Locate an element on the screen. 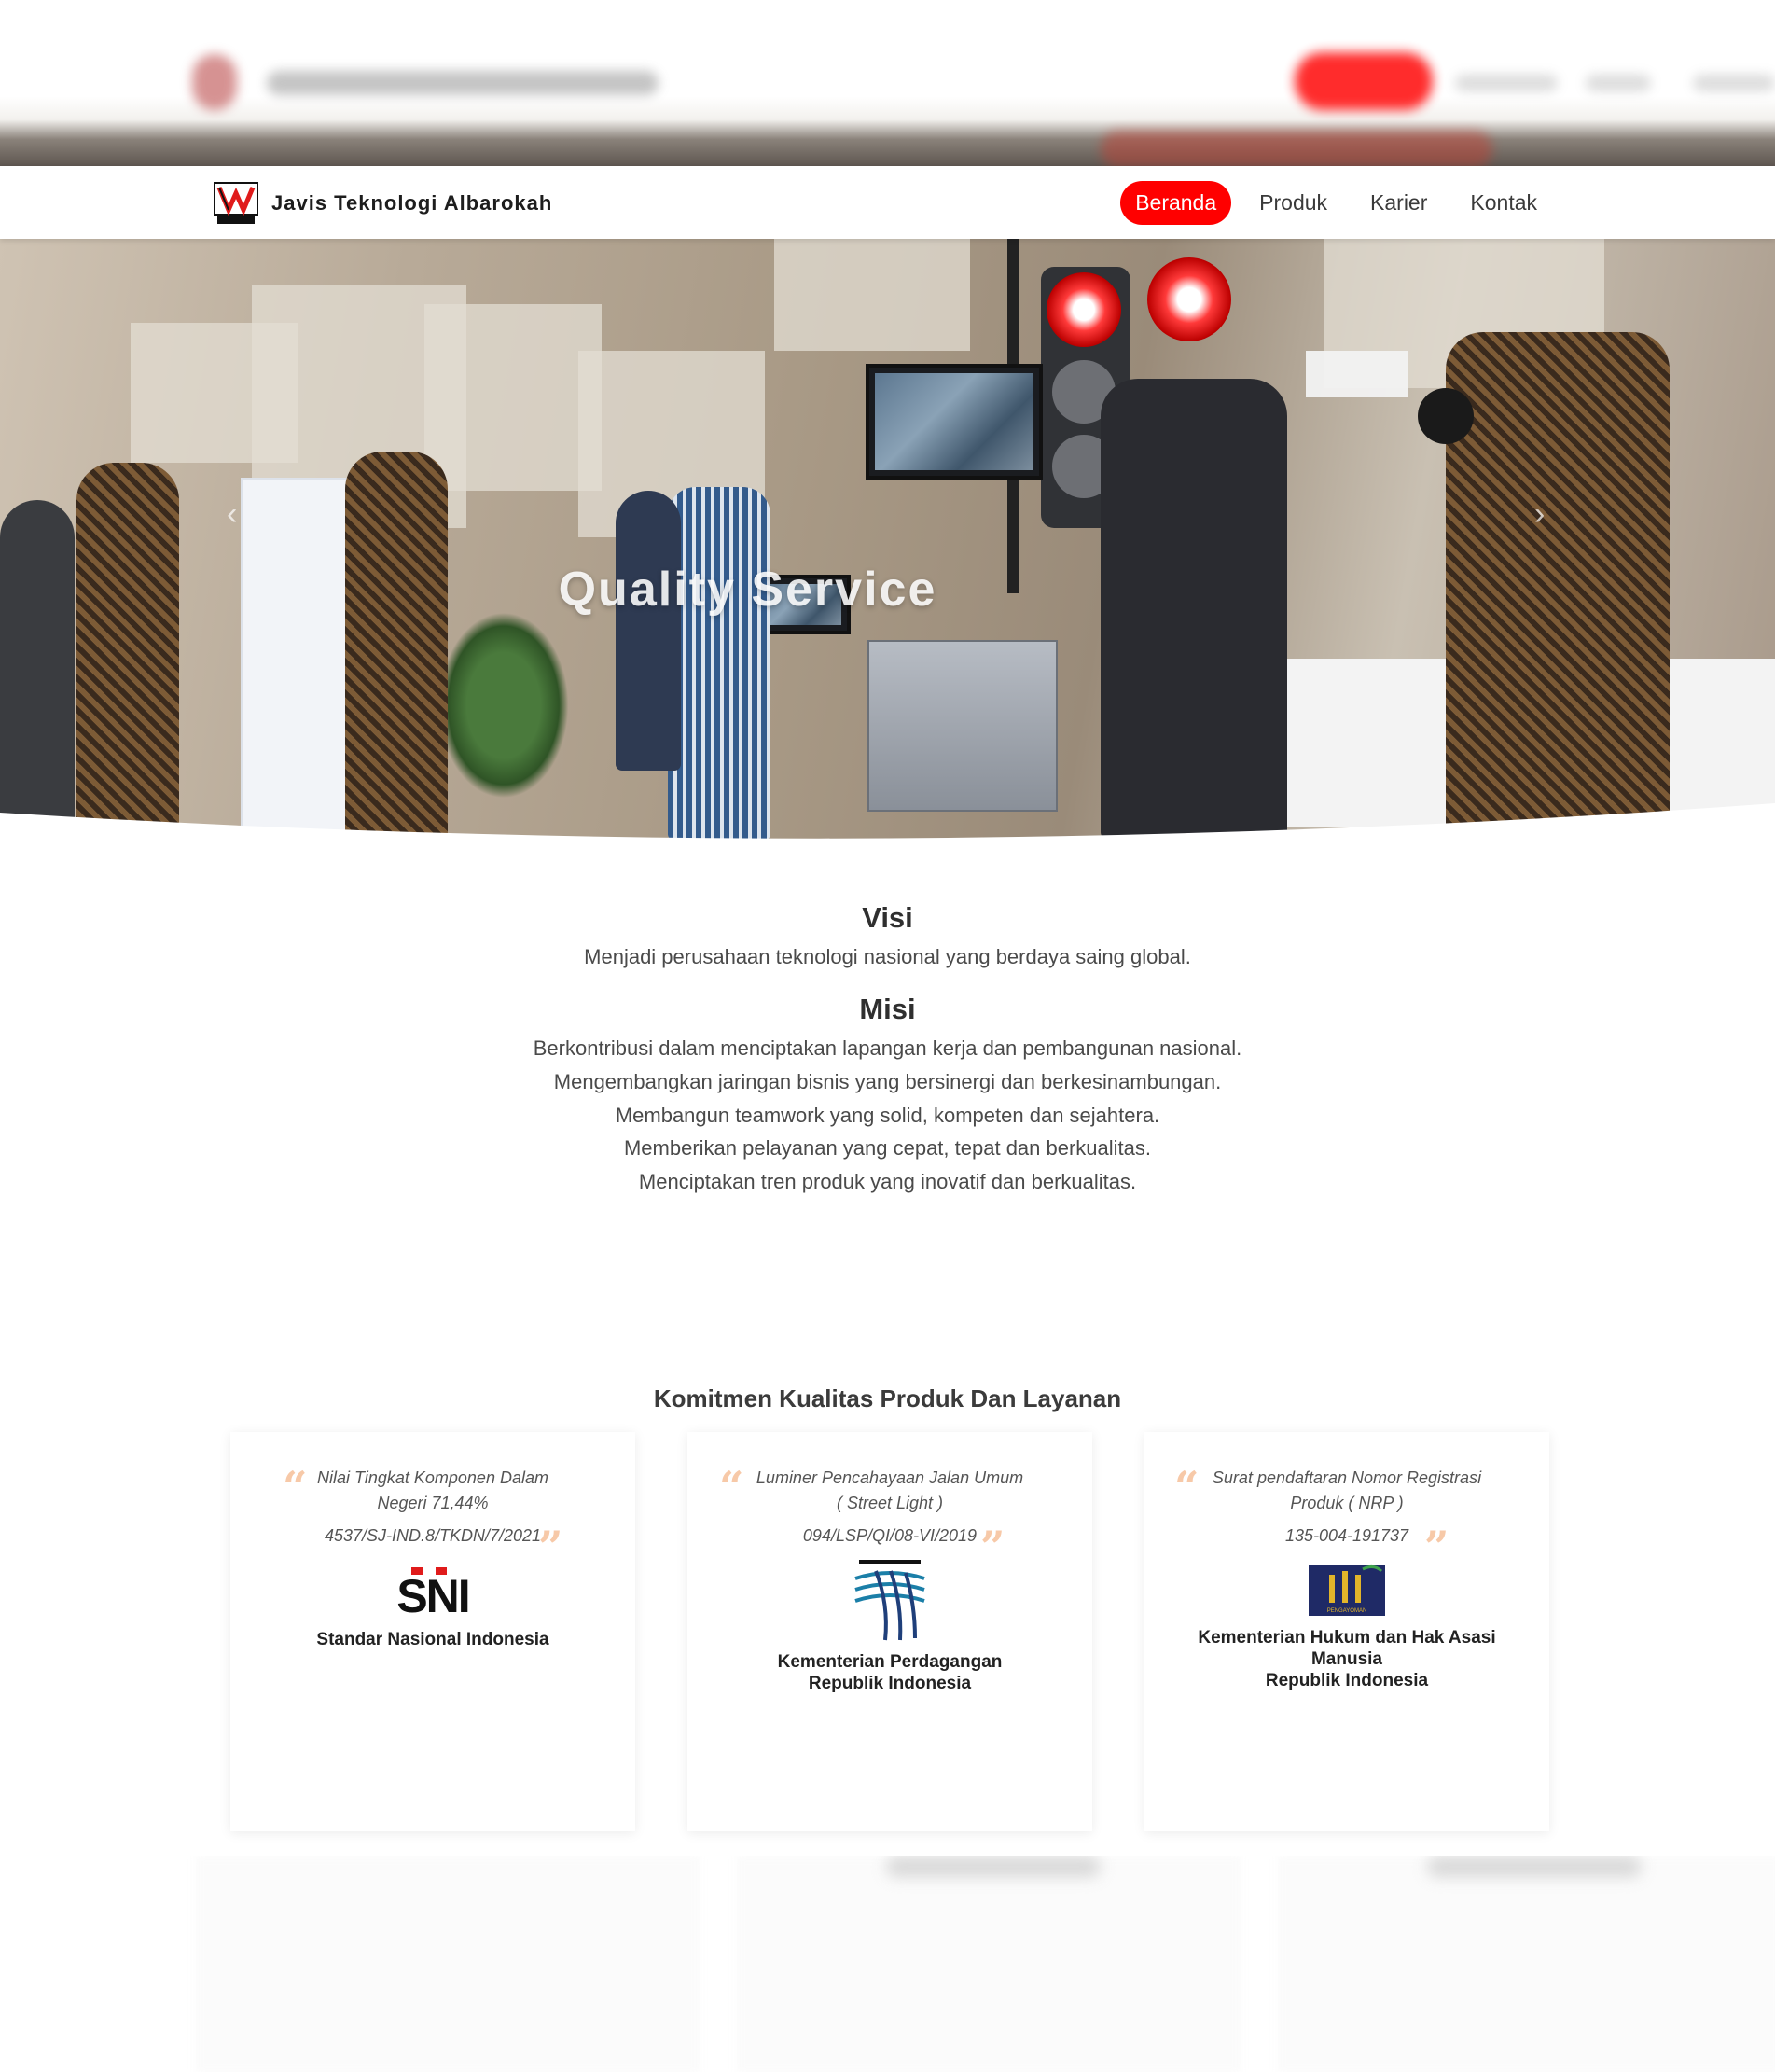 Image resolution: width=1775 pixels, height=2072 pixels. kemenkumham-logo-icon: PENGAYOMAN is located at coordinates (1347, 1591).